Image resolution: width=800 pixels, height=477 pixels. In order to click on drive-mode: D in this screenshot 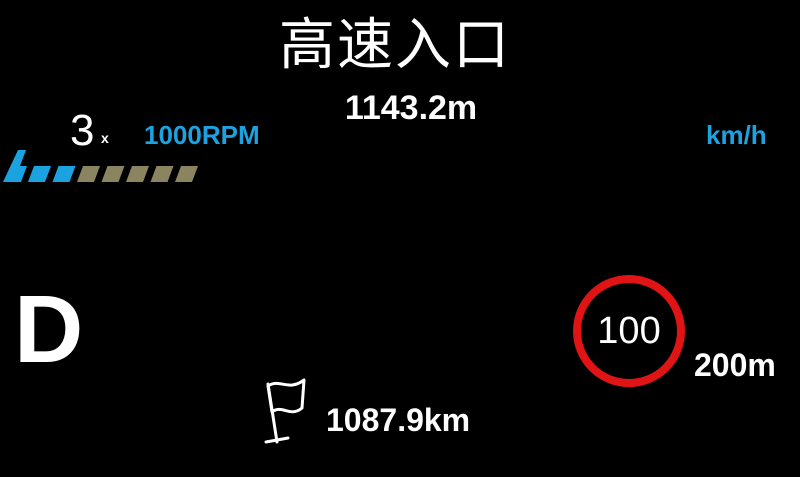, I will do `click(49, 329)`.